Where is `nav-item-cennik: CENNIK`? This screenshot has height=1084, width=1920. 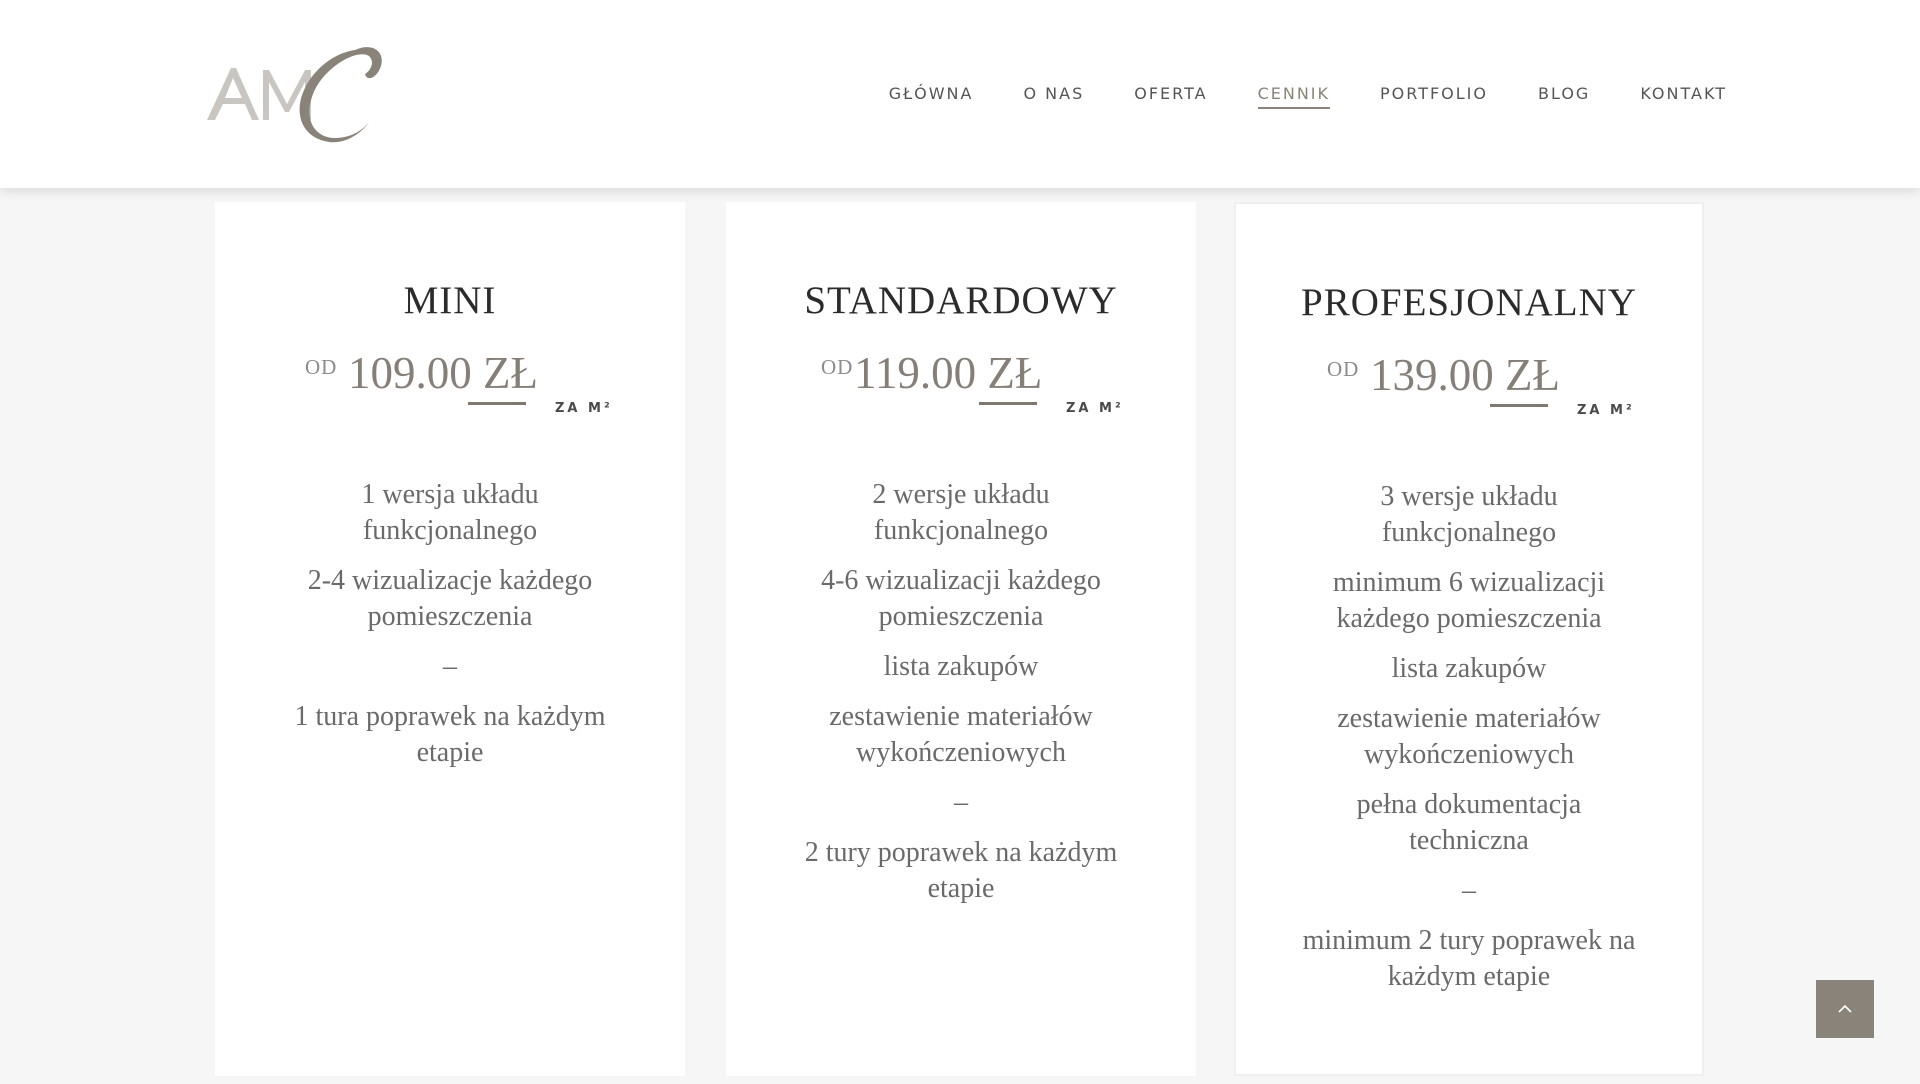
nav-item-cennik: CENNIK is located at coordinates (1294, 96).